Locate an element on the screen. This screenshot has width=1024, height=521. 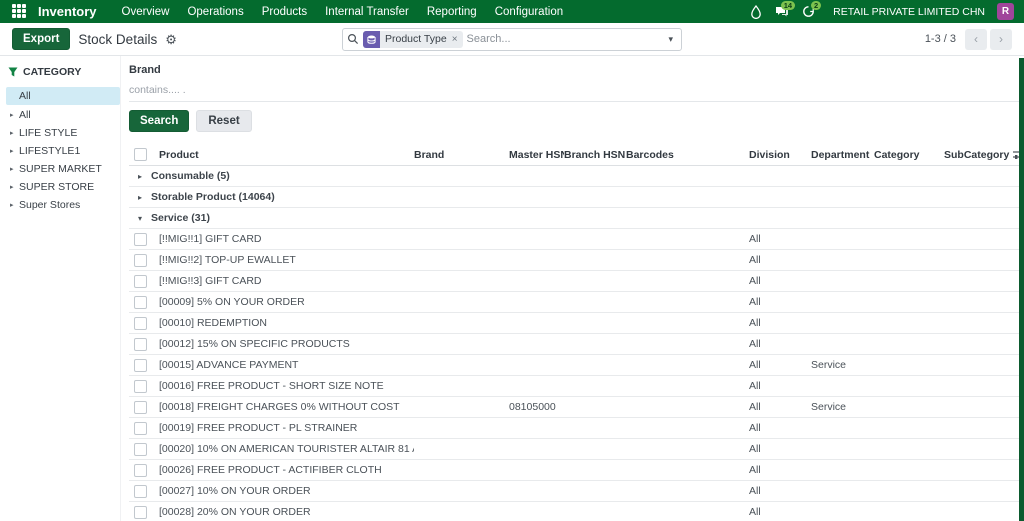
table-row: [00027] 10% ON YOUR ORDER All is located at coordinates (576, 491).